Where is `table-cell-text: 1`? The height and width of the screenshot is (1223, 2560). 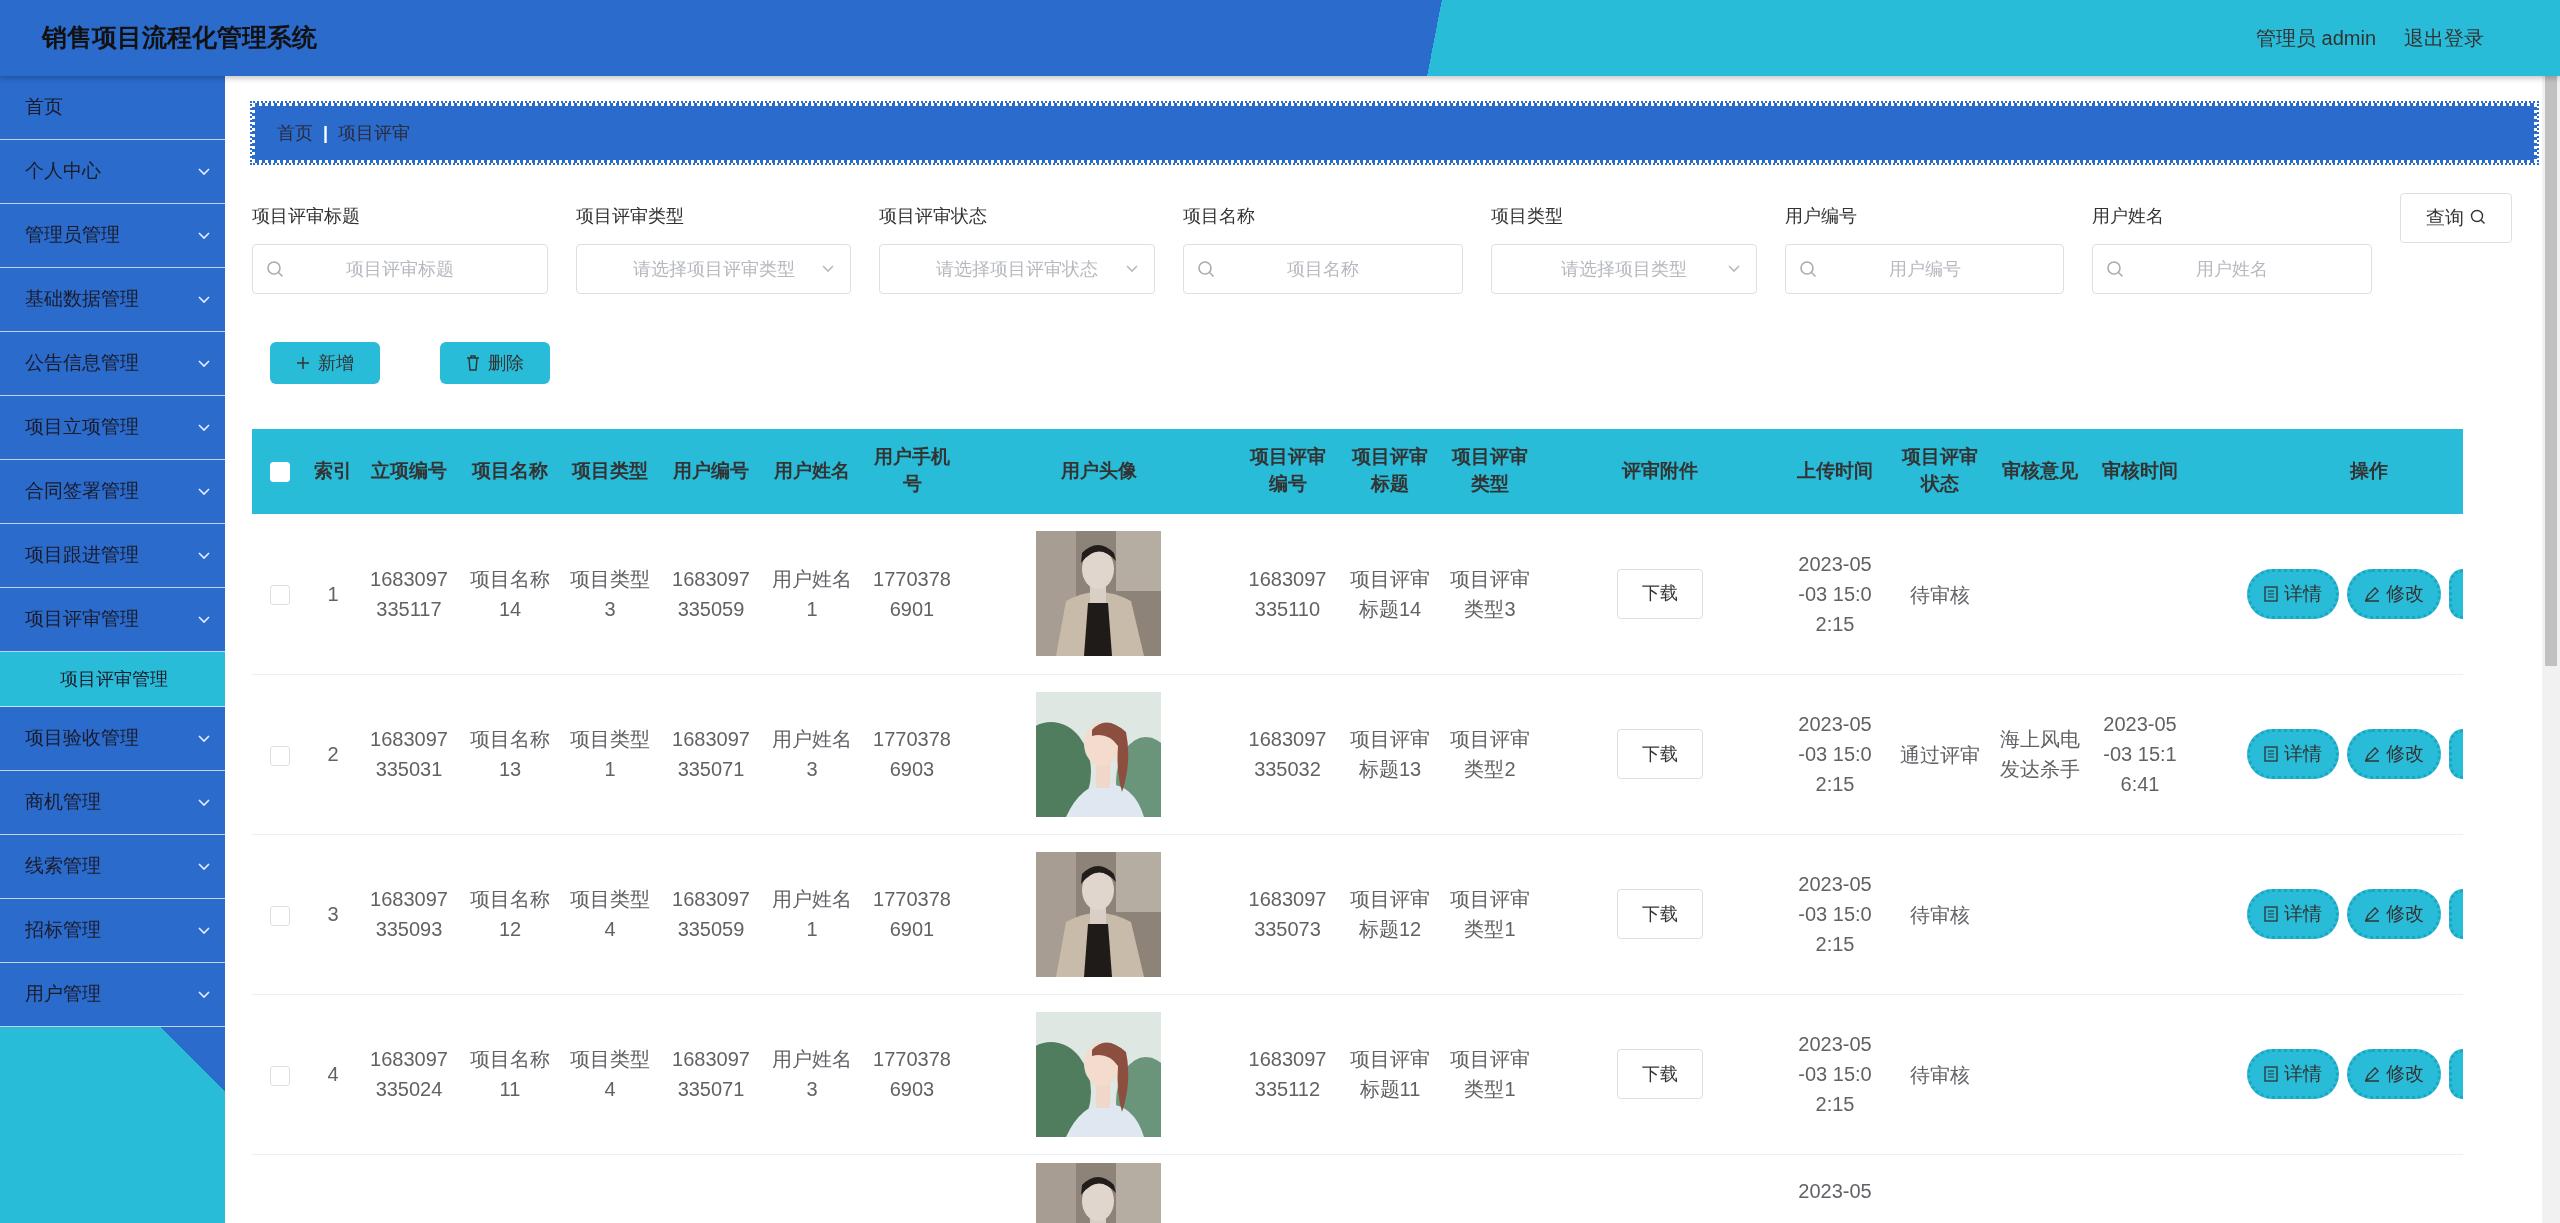
table-cell-text: 1 is located at coordinates (333, 593).